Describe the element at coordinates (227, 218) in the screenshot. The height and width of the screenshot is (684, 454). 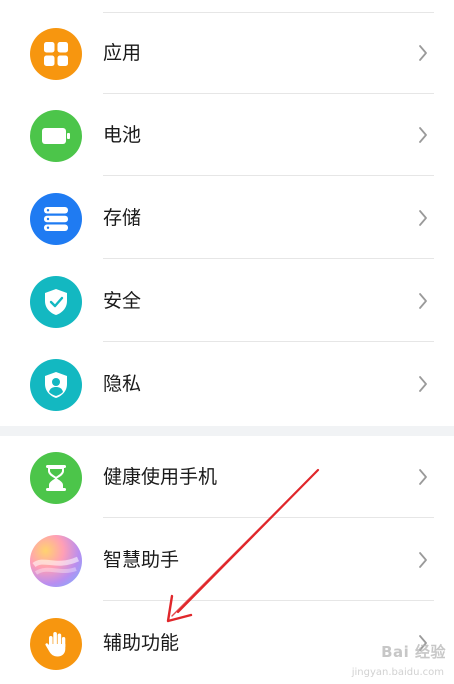
I see `settings-item-storage: 存储` at that location.